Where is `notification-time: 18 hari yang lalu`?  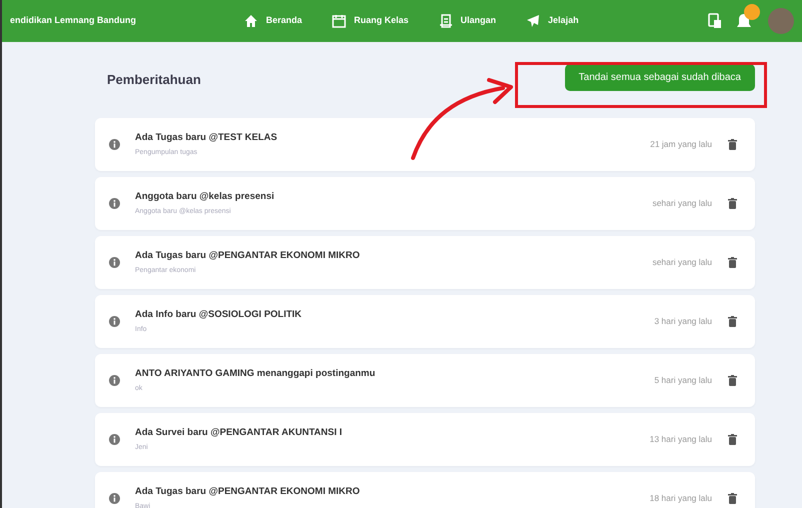 notification-time: 18 hari yang lalu is located at coordinates (681, 498).